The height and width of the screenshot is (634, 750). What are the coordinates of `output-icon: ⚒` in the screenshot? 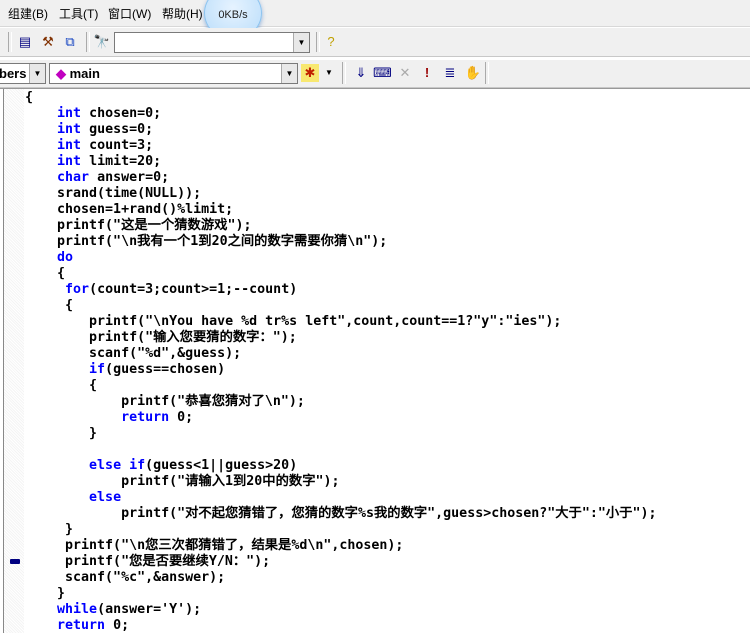 It's located at (48, 42).